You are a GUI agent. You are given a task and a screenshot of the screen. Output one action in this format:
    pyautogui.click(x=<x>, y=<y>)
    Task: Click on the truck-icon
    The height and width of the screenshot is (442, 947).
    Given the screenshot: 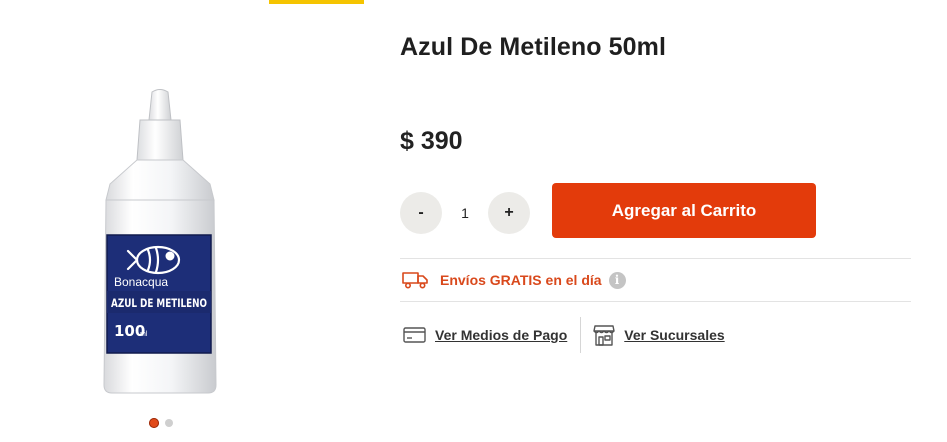 What is the action you would take?
    pyautogui.click(x=415, y=280)
    